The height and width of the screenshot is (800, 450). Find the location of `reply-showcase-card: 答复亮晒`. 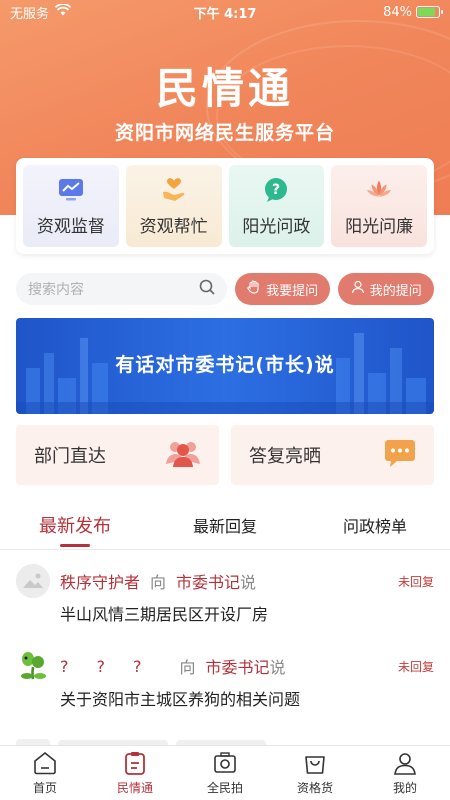

reply-showcase-card: 答复亮晒 is located at coordinates (332, 455).